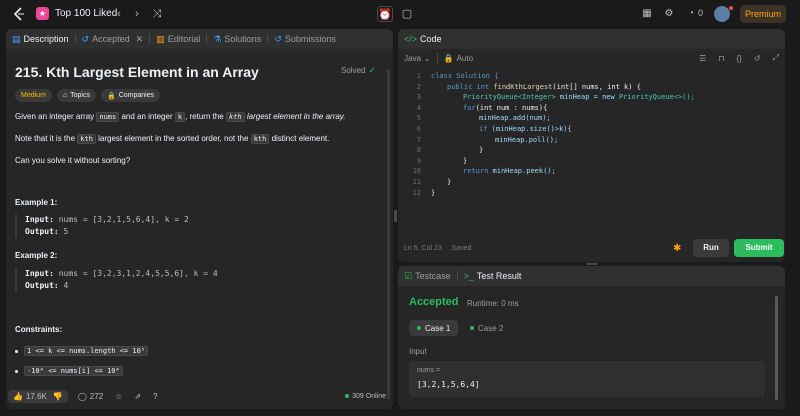 Image resolution: width=800 pixels, height=416 pixels. What do you see at coordinates (757, 58) in the screenshot?
I see `reset-icon: ↺` at bounding box center [757, 58].